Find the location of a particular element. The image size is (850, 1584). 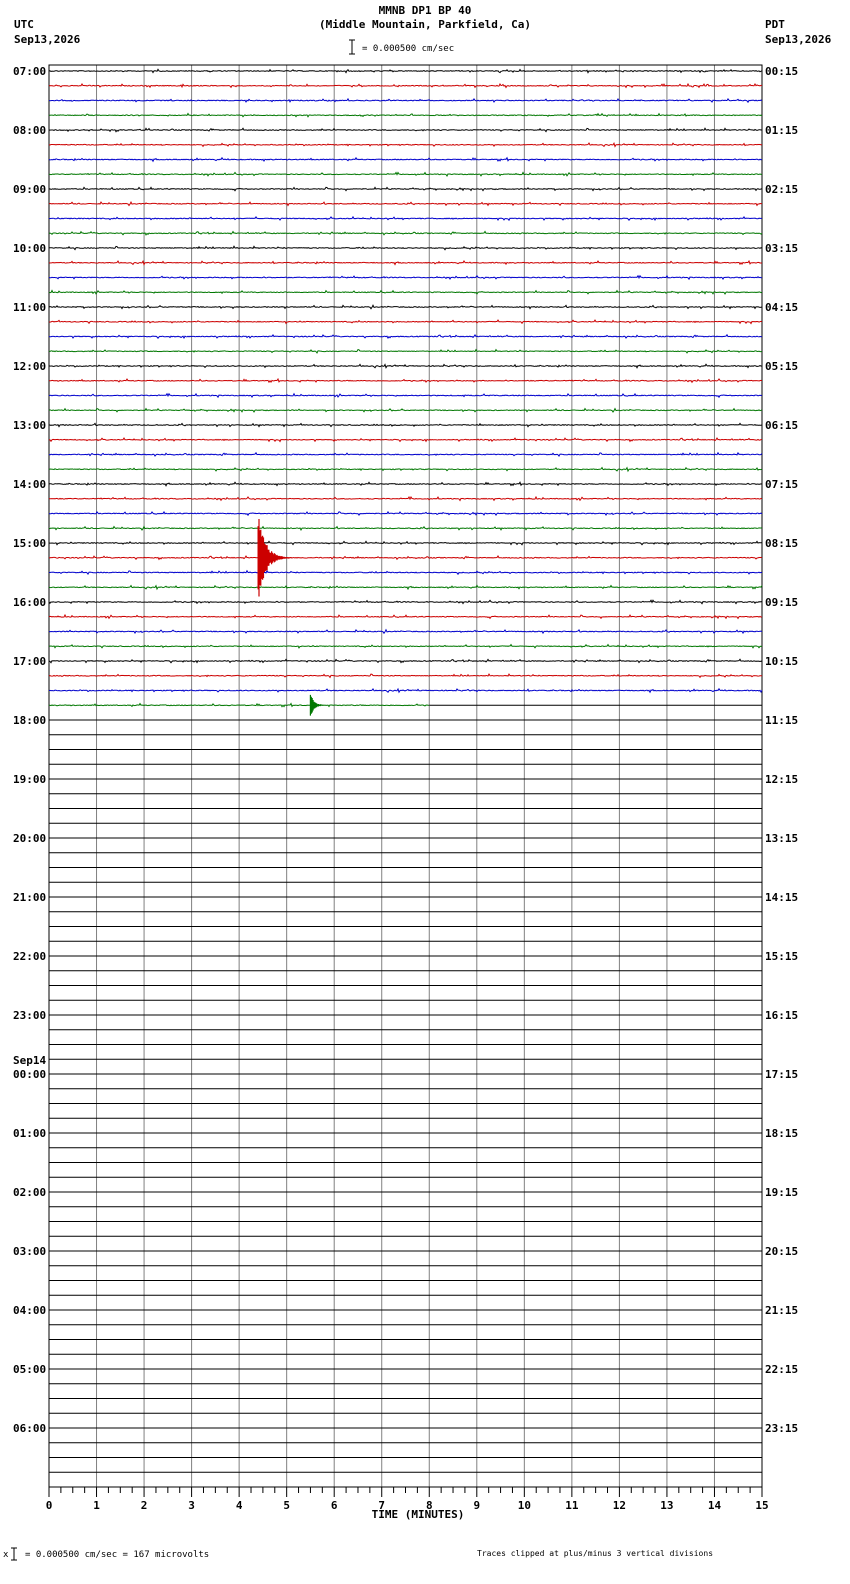

x-tick-label: 11 is located at coordinates (572, 1505).